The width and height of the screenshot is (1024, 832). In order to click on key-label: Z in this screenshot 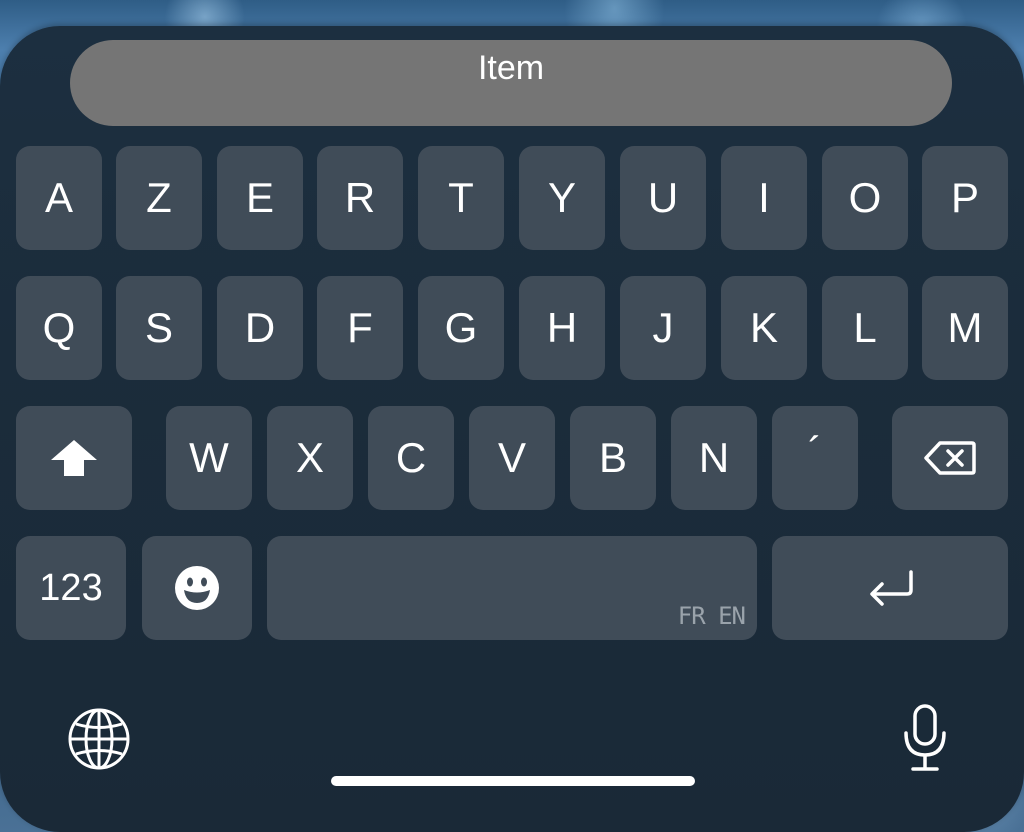, I will do `click(159, 197)`.